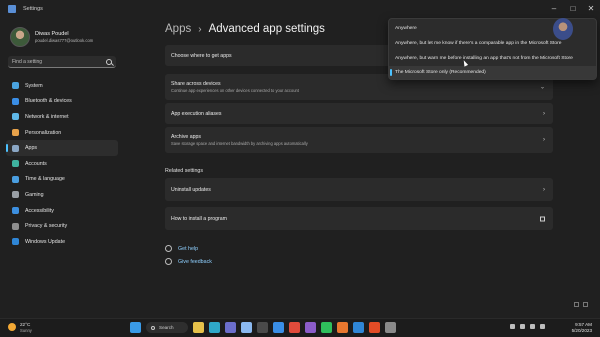 The width and height of the screenshot is (600, 337). Describe the element at coordinates (15, 86) in the screenshot. I see `monitor-icon` at that location.